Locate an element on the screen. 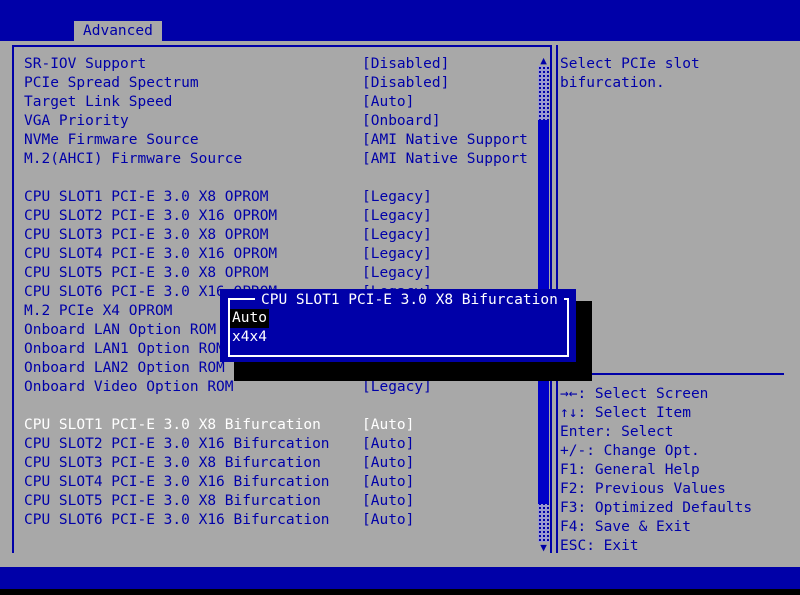 The width and height of the screenshot is (800, 595). settings-row-label: CPU SLOT5 PCI-E 3.0 X8 Bifurcation is located at coordinates (172, 501).